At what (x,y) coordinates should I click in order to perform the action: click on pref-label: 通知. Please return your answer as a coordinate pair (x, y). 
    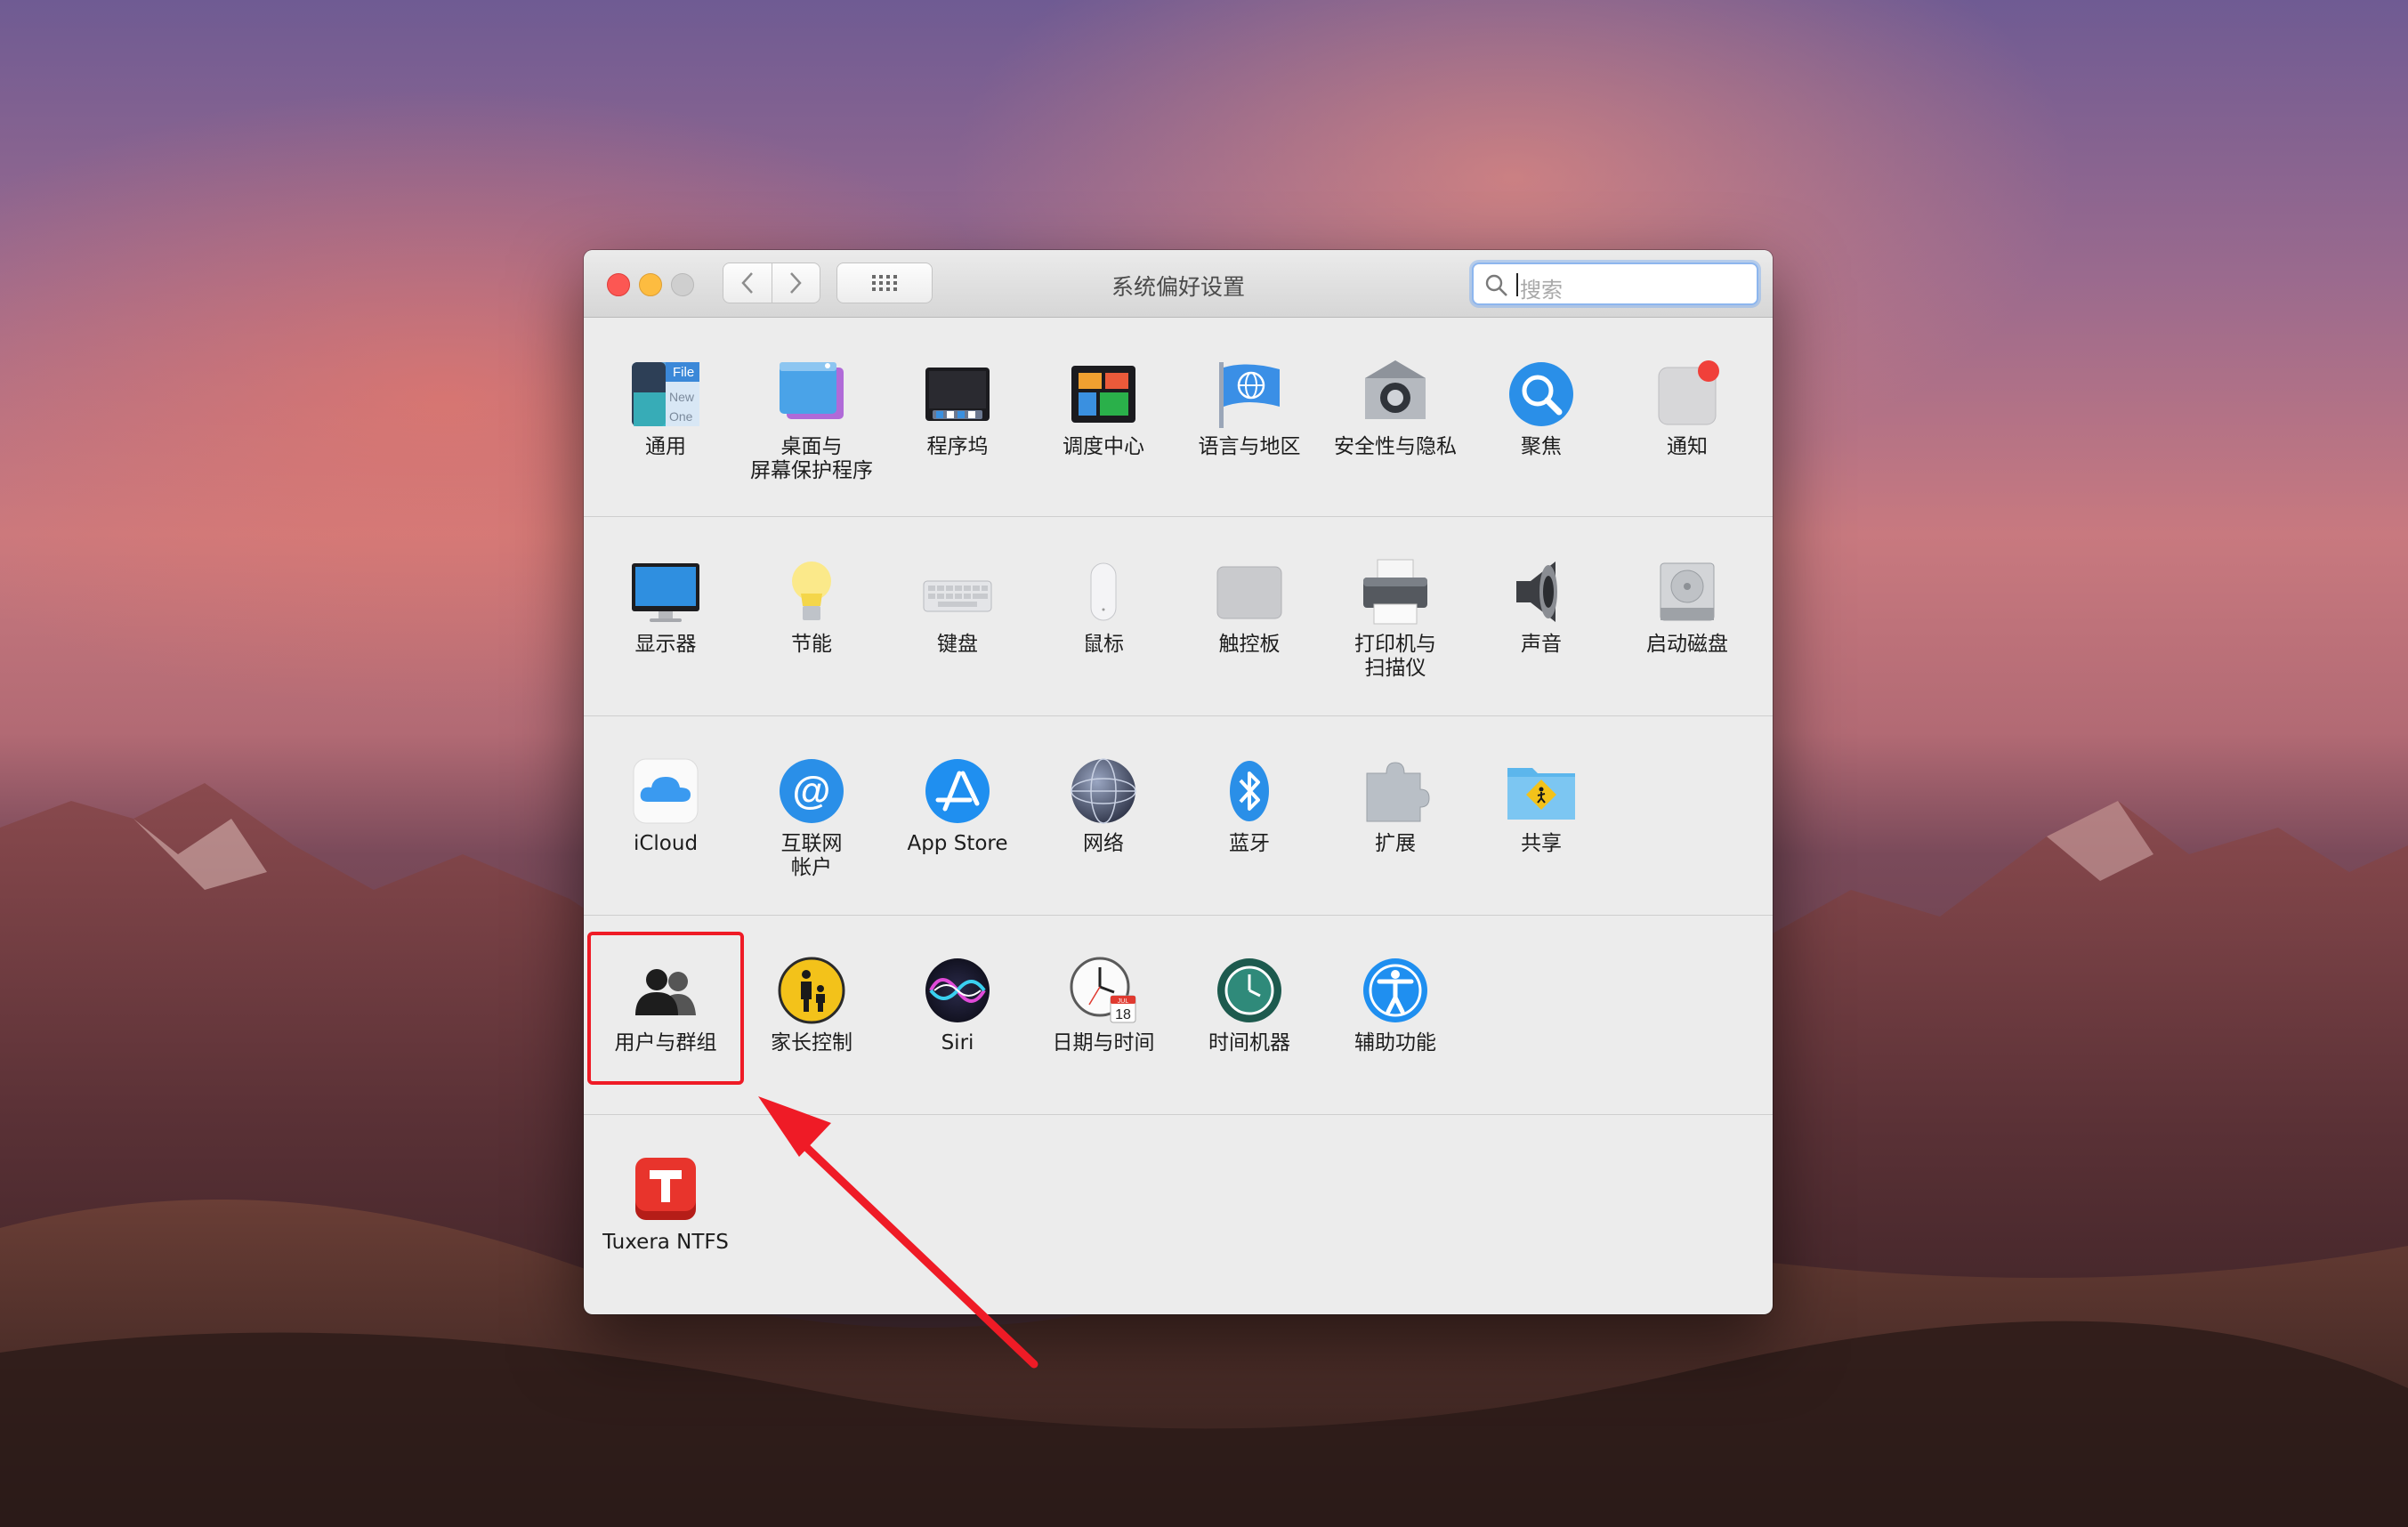
    Looking at the image, I should click on (1687, 447).